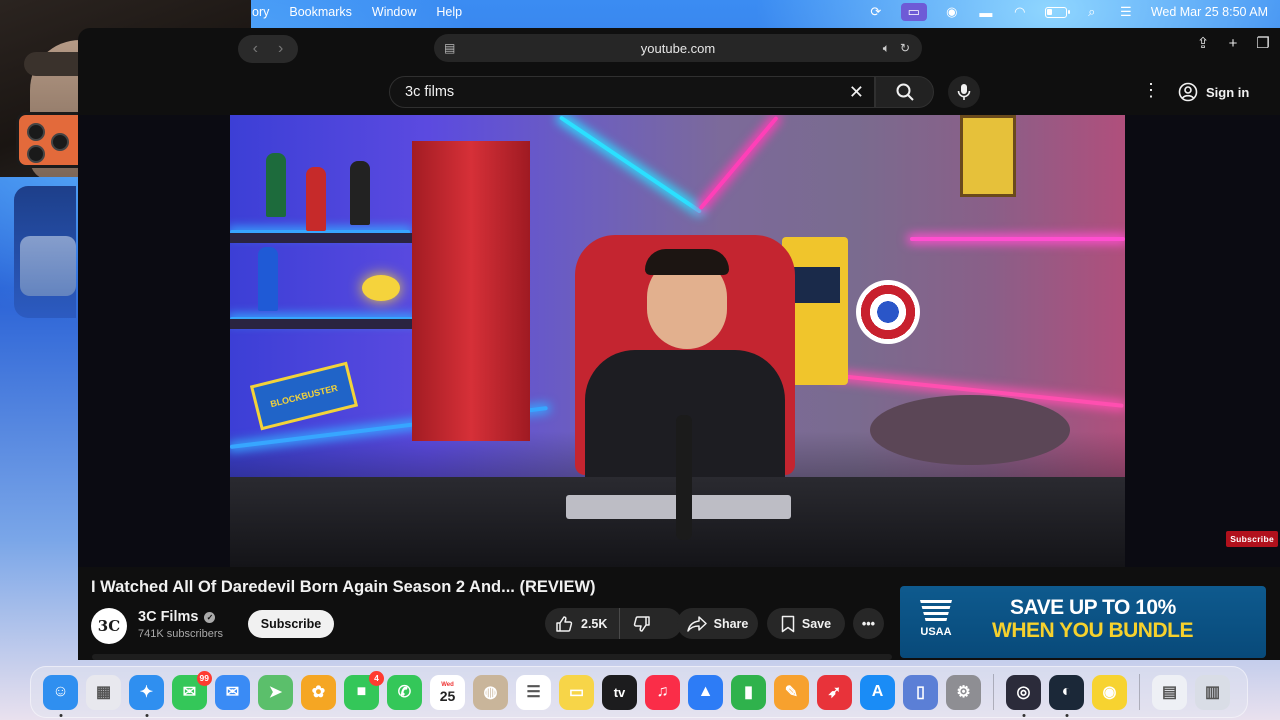 Image resolution: width=1280 pixels, height=720 pixels. I want to click on new-tab-icon: +, so click(1233, 43).